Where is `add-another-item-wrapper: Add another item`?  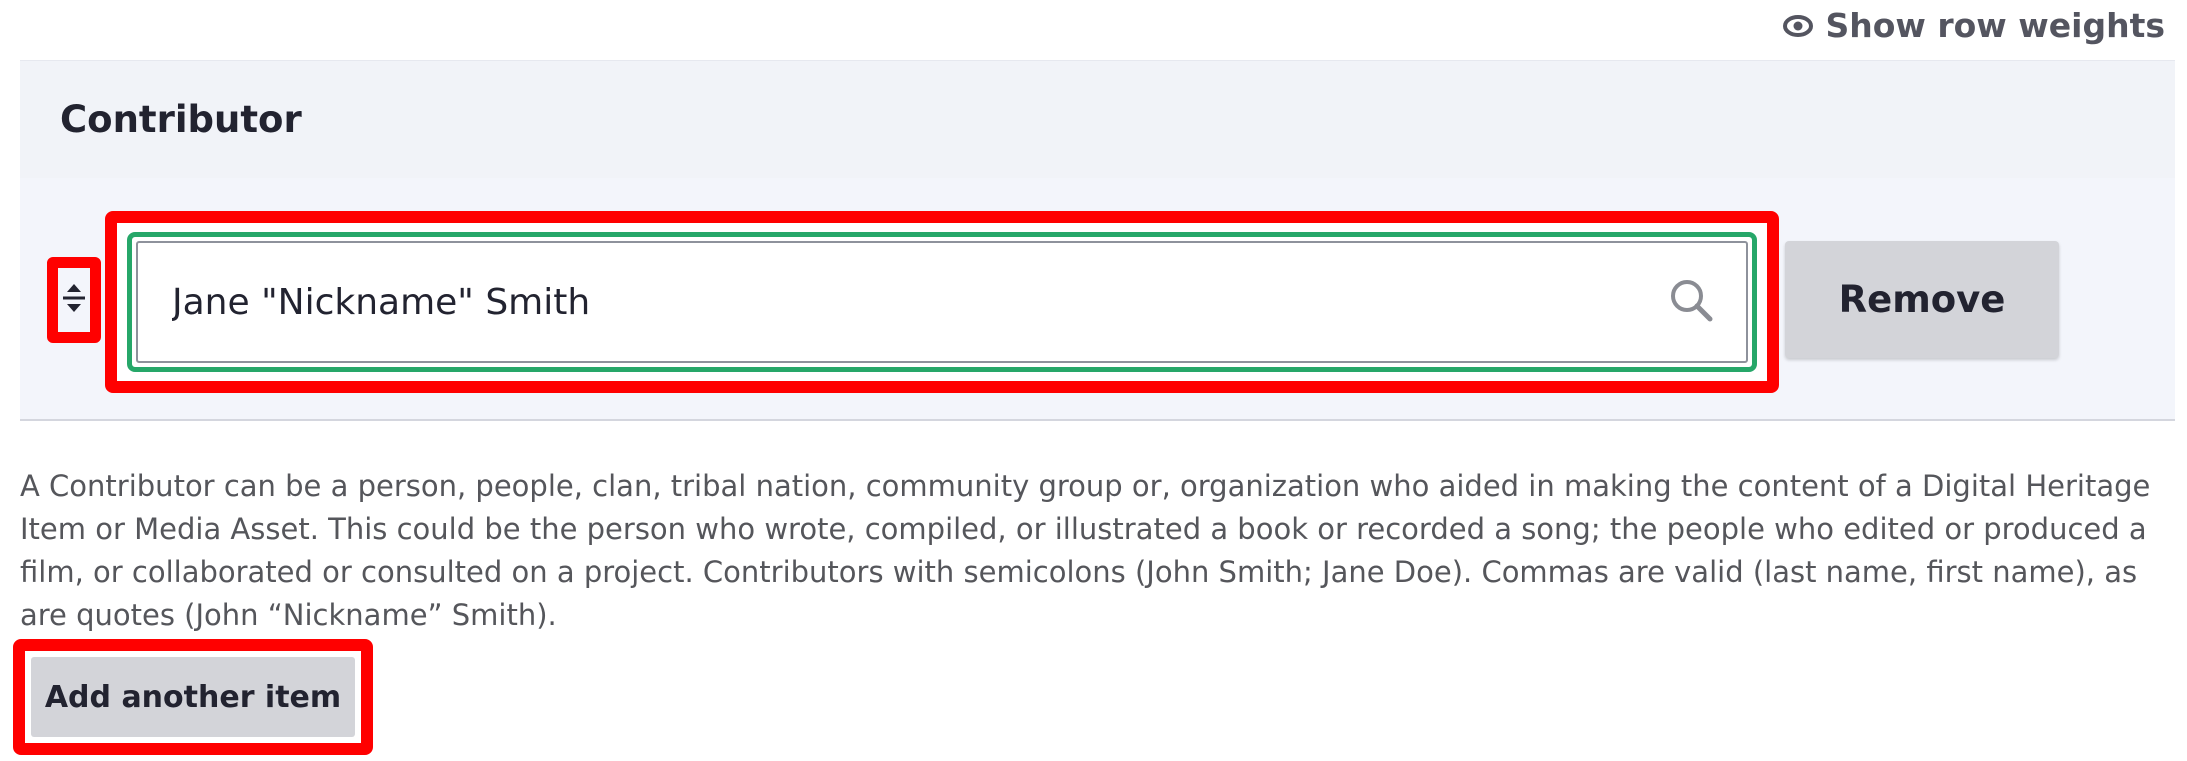 add-another-item-wrapper: Add another item is located at coordinates (193, 697).